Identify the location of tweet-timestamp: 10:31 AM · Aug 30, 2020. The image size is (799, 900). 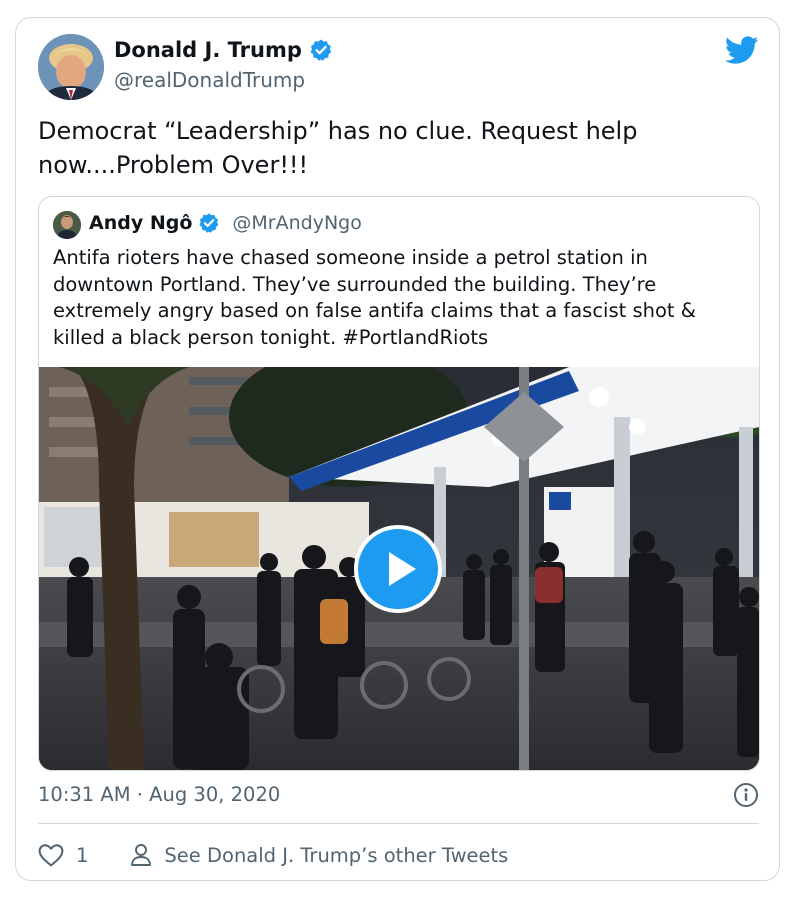
(159, 794).